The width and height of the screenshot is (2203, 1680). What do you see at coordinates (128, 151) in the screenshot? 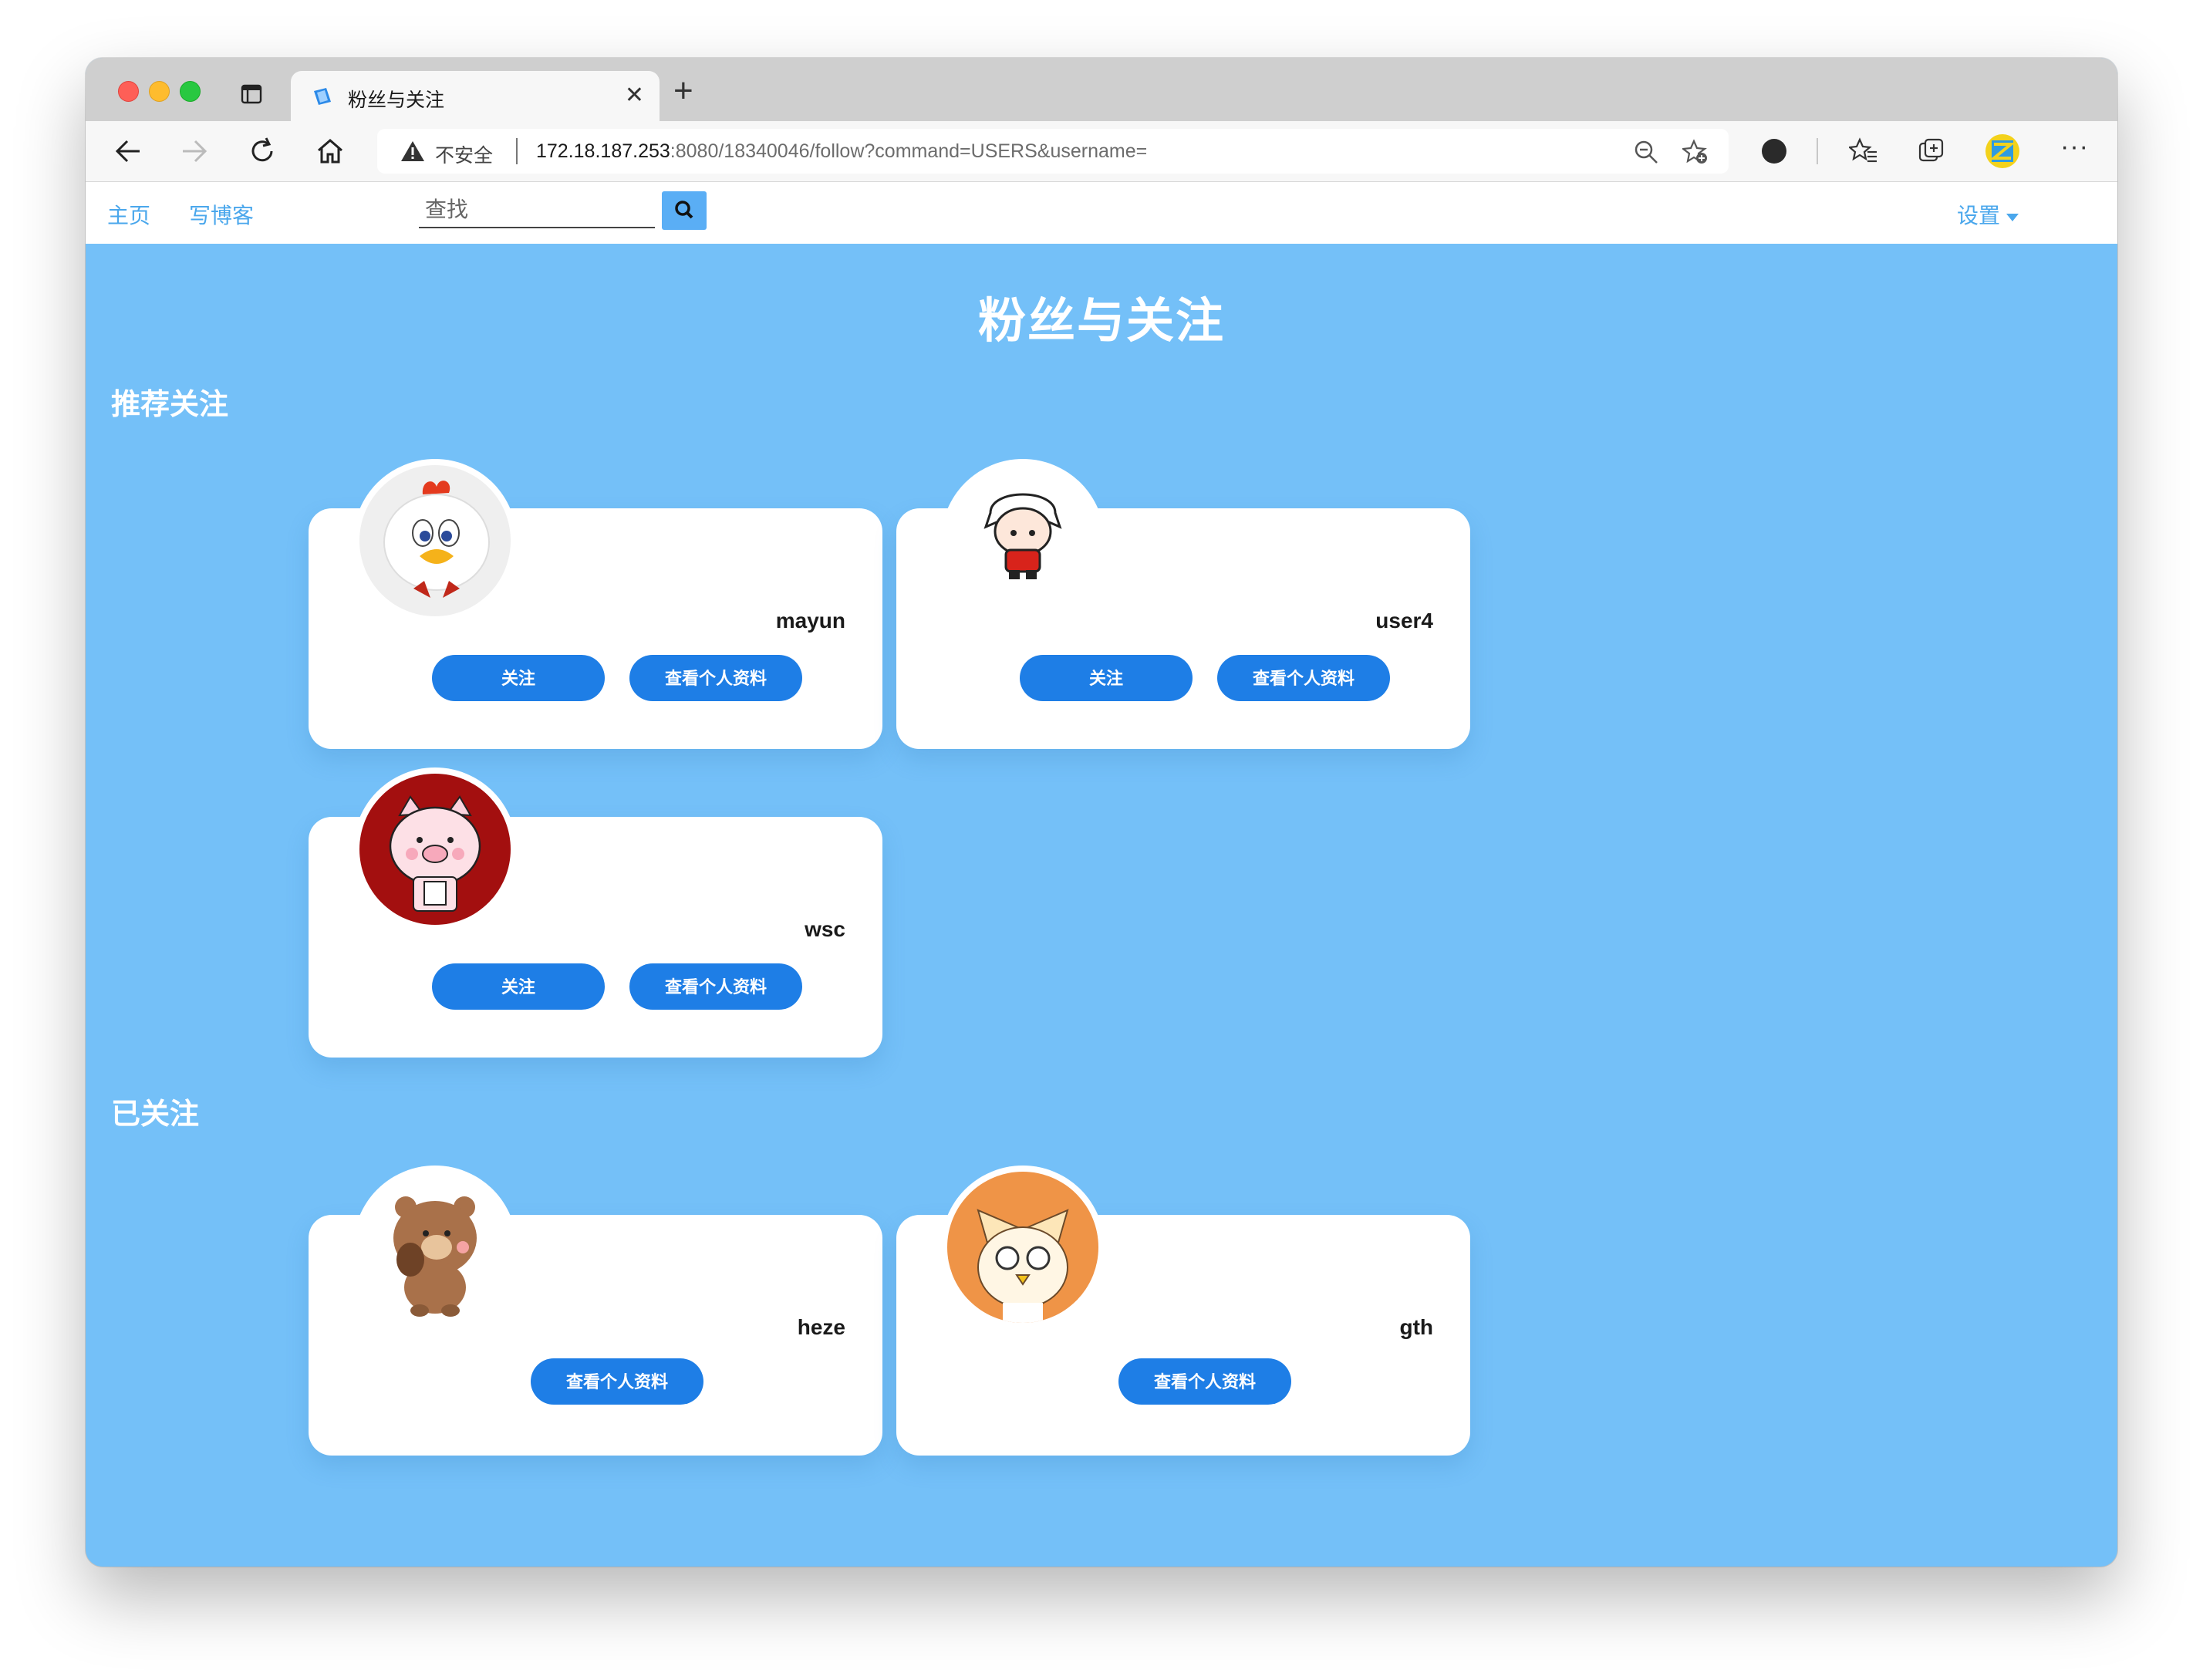
I see `back-icon` at bounding box center [128, 151].